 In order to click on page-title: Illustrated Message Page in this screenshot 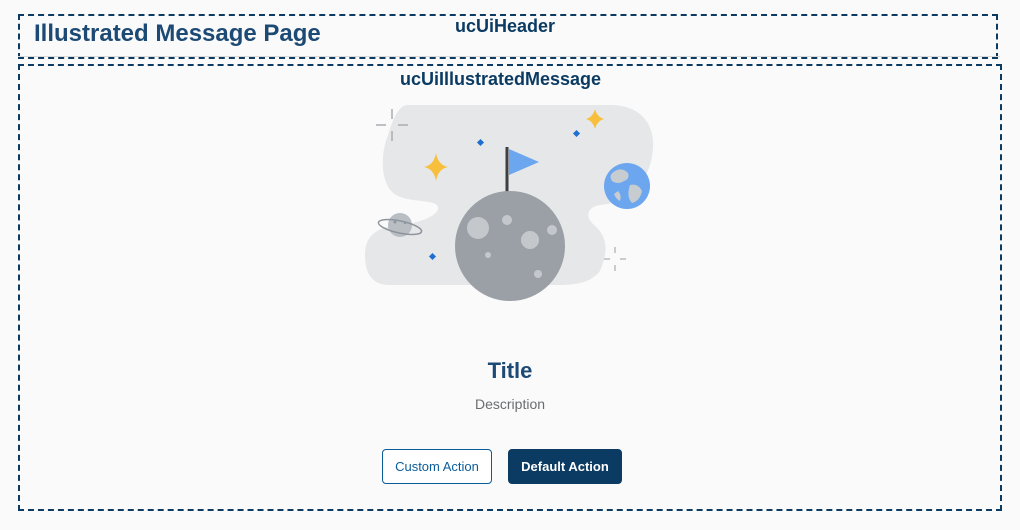, I will do `click(177, 33)`.